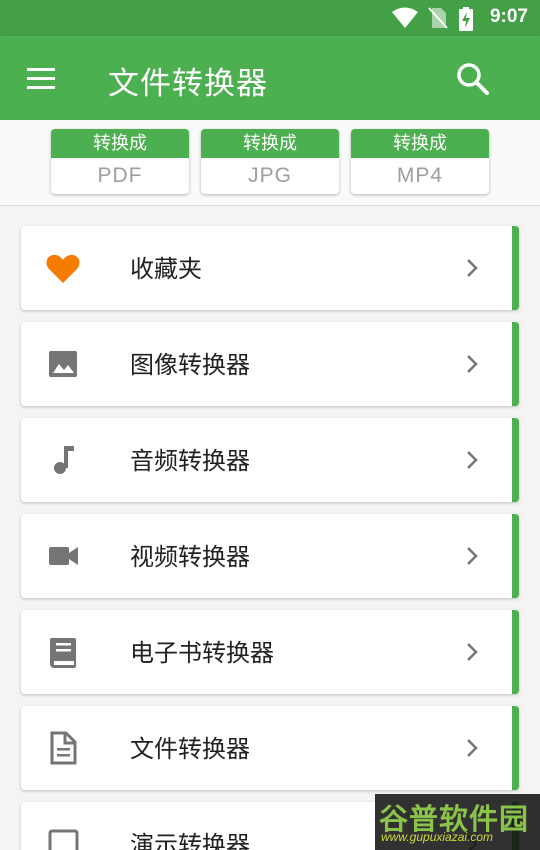 This screenshot has width=540, height=850. I want to click on convert-to-pdf-button: 转换成 PDF, so click(120, 161).